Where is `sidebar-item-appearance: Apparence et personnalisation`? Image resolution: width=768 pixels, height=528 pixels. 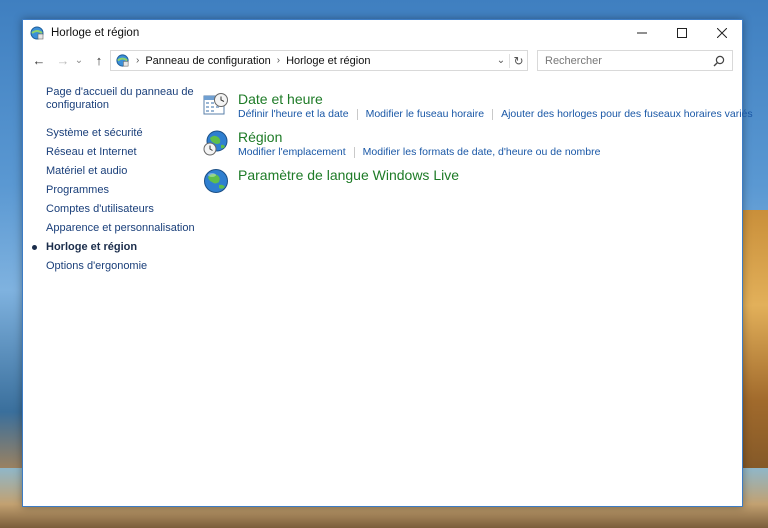 sidebar-item-appearance: Apparence et personnalisation is located at coordinates (121, 228).